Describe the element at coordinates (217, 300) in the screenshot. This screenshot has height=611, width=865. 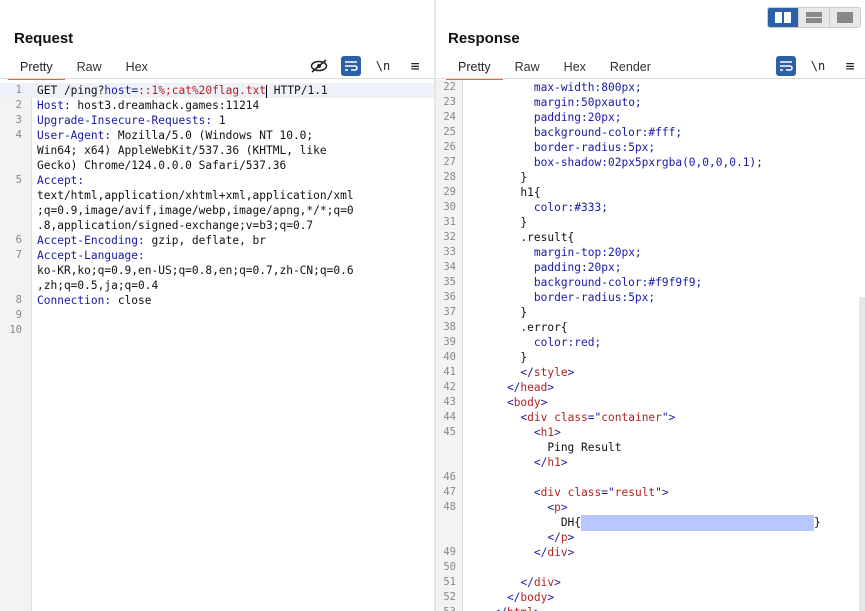
I see `request-code-line: 8 Connection: close` at that location.